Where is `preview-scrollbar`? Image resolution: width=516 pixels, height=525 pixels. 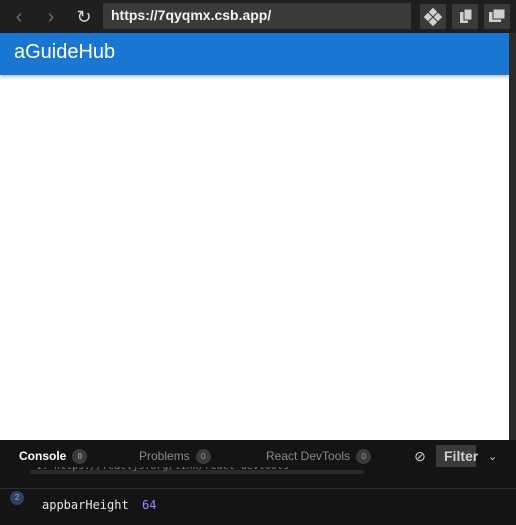
preview-scrollbar is located at coordinates (512, 236).